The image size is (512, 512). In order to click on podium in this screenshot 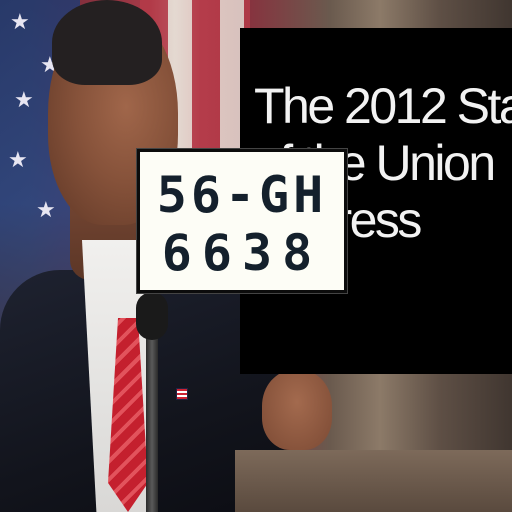, I will do `click(373, 481)`.